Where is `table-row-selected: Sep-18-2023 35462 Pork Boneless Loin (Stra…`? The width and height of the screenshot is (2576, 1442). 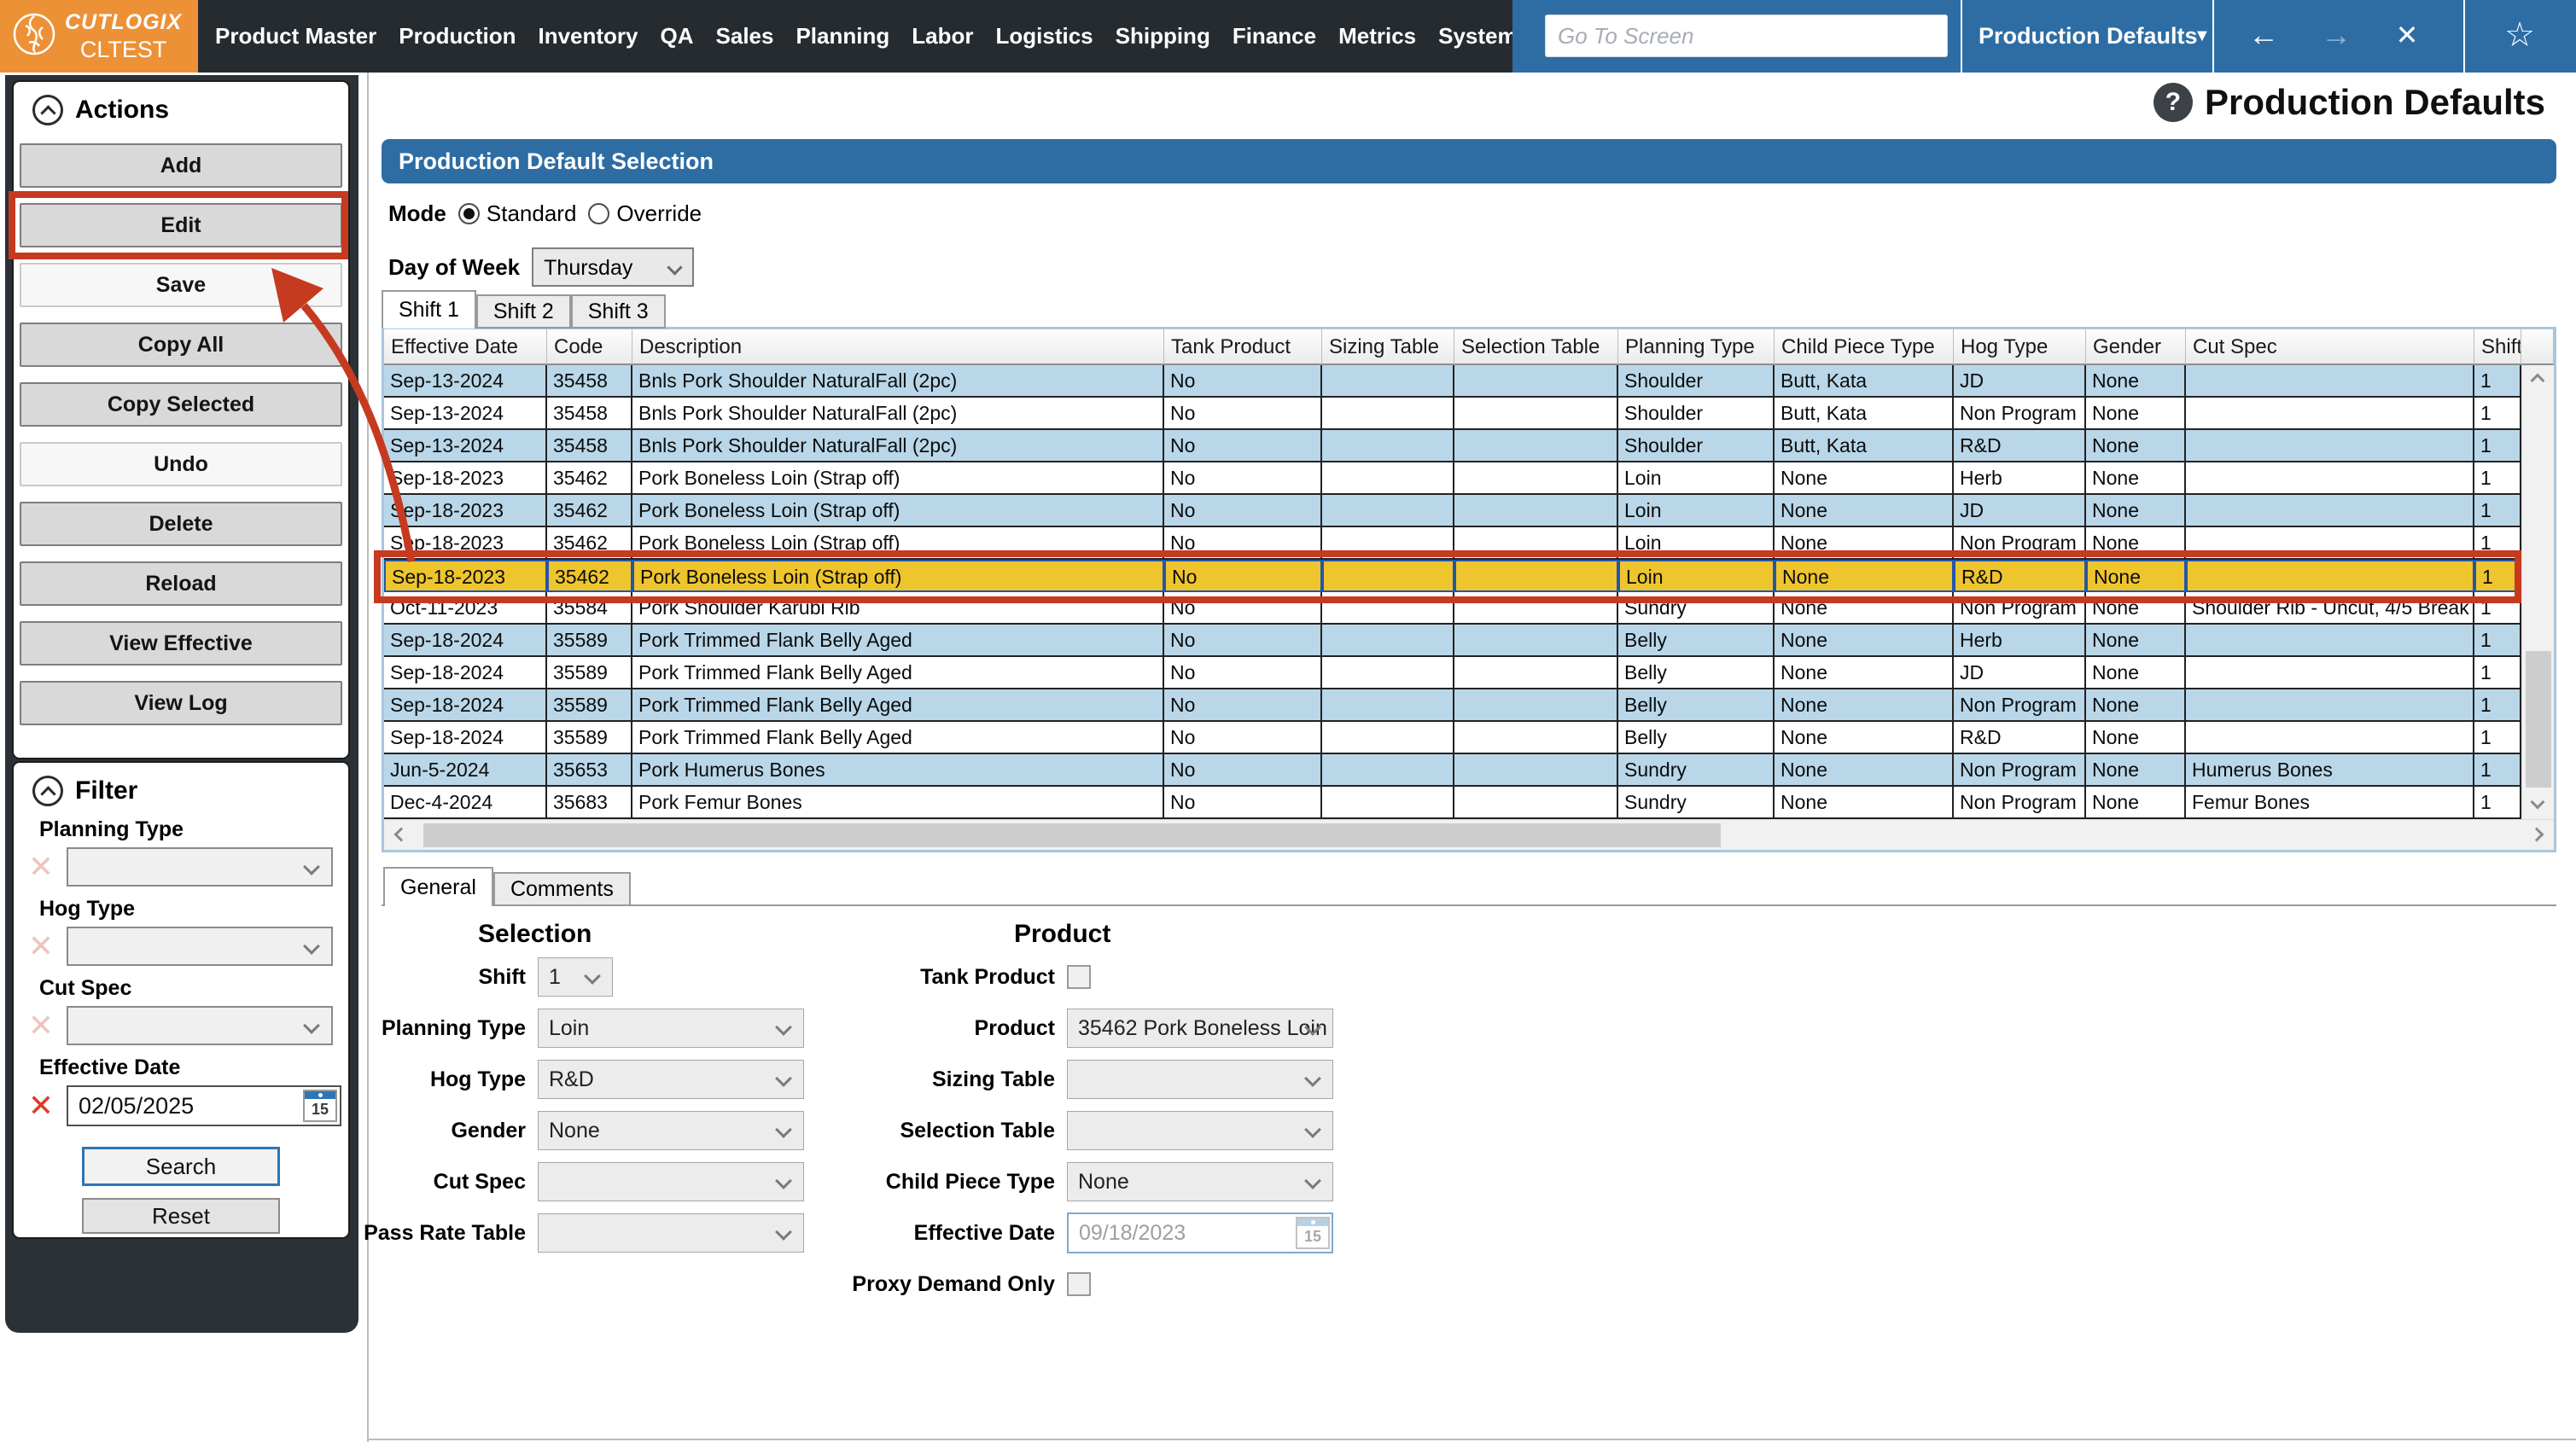
table-row-selected: Sep-18-2023 35462 Pork Boneless Loin (Stra… is located at coordinates (1452, 576).